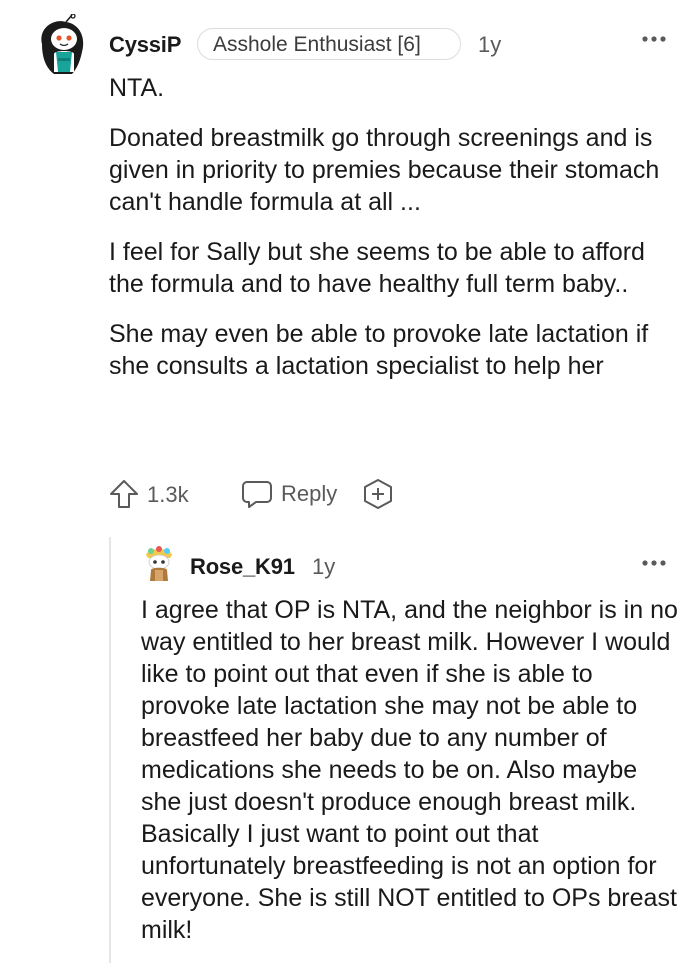  What do you see at coordinates (242, 567) in the screenshot?
I see `comment-author: Rose_K91` at bounding box center [242, 567].